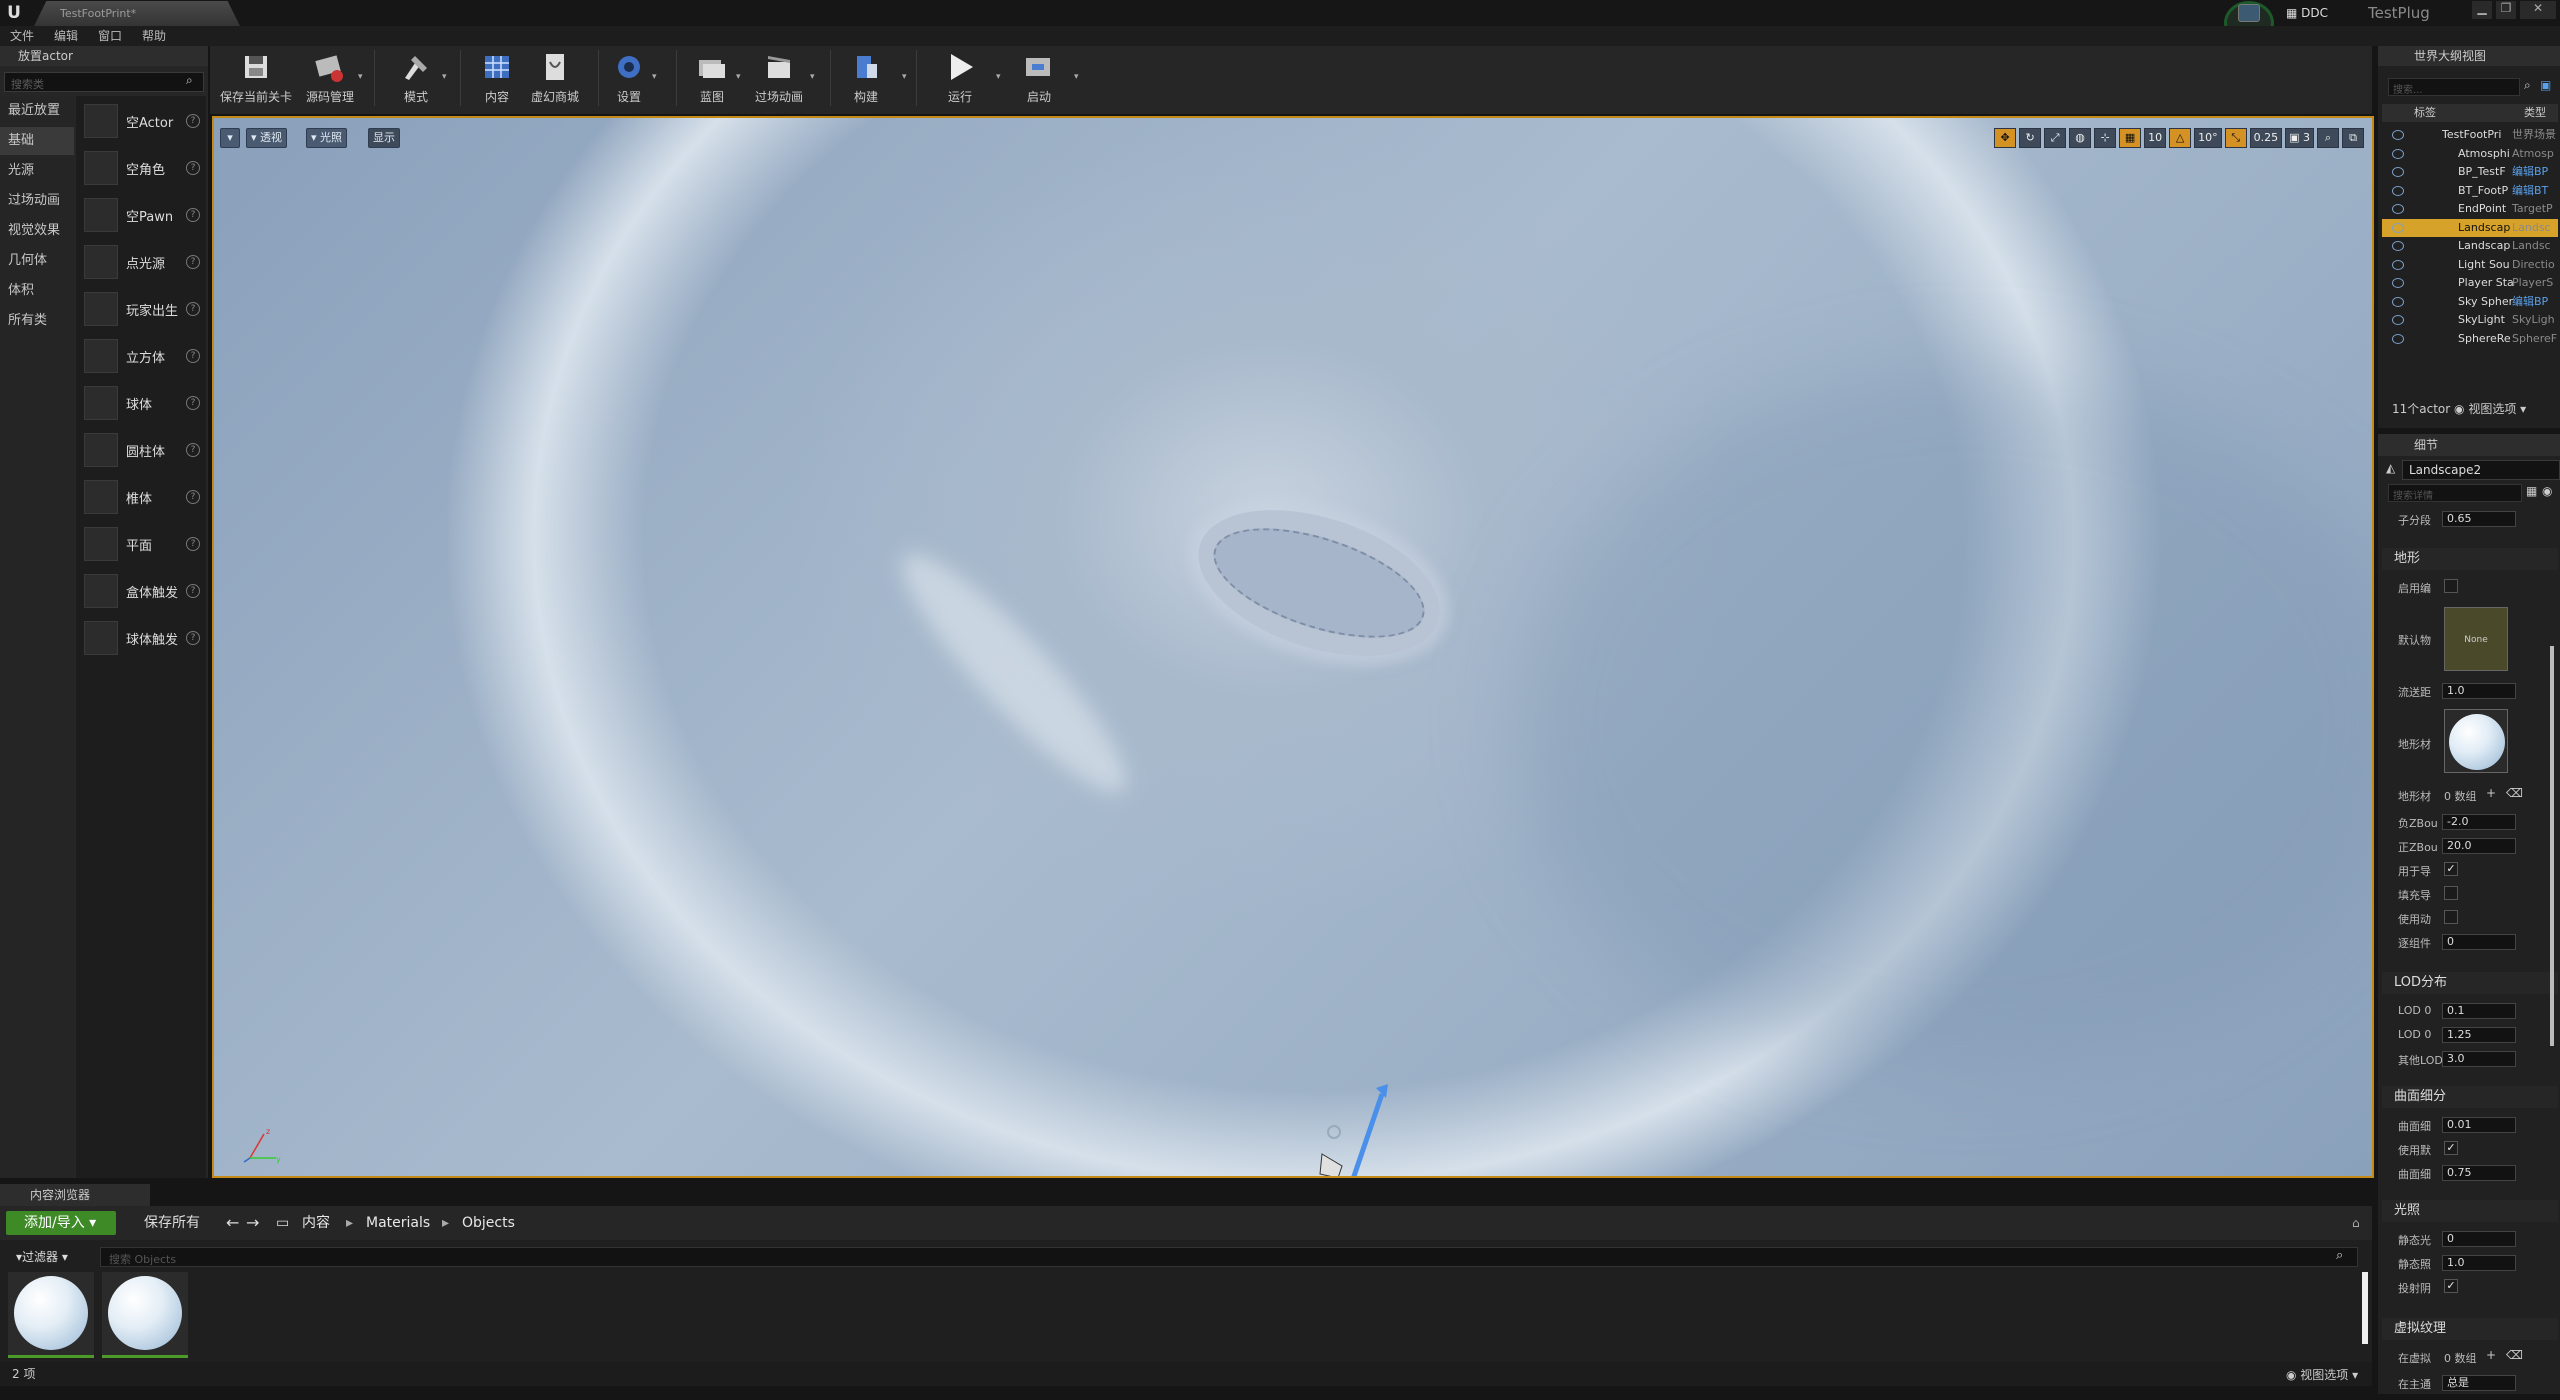 The width and height of the screenshot is (2560, 1400). I want to click on category-volumes: 体积, so click(37, 291).